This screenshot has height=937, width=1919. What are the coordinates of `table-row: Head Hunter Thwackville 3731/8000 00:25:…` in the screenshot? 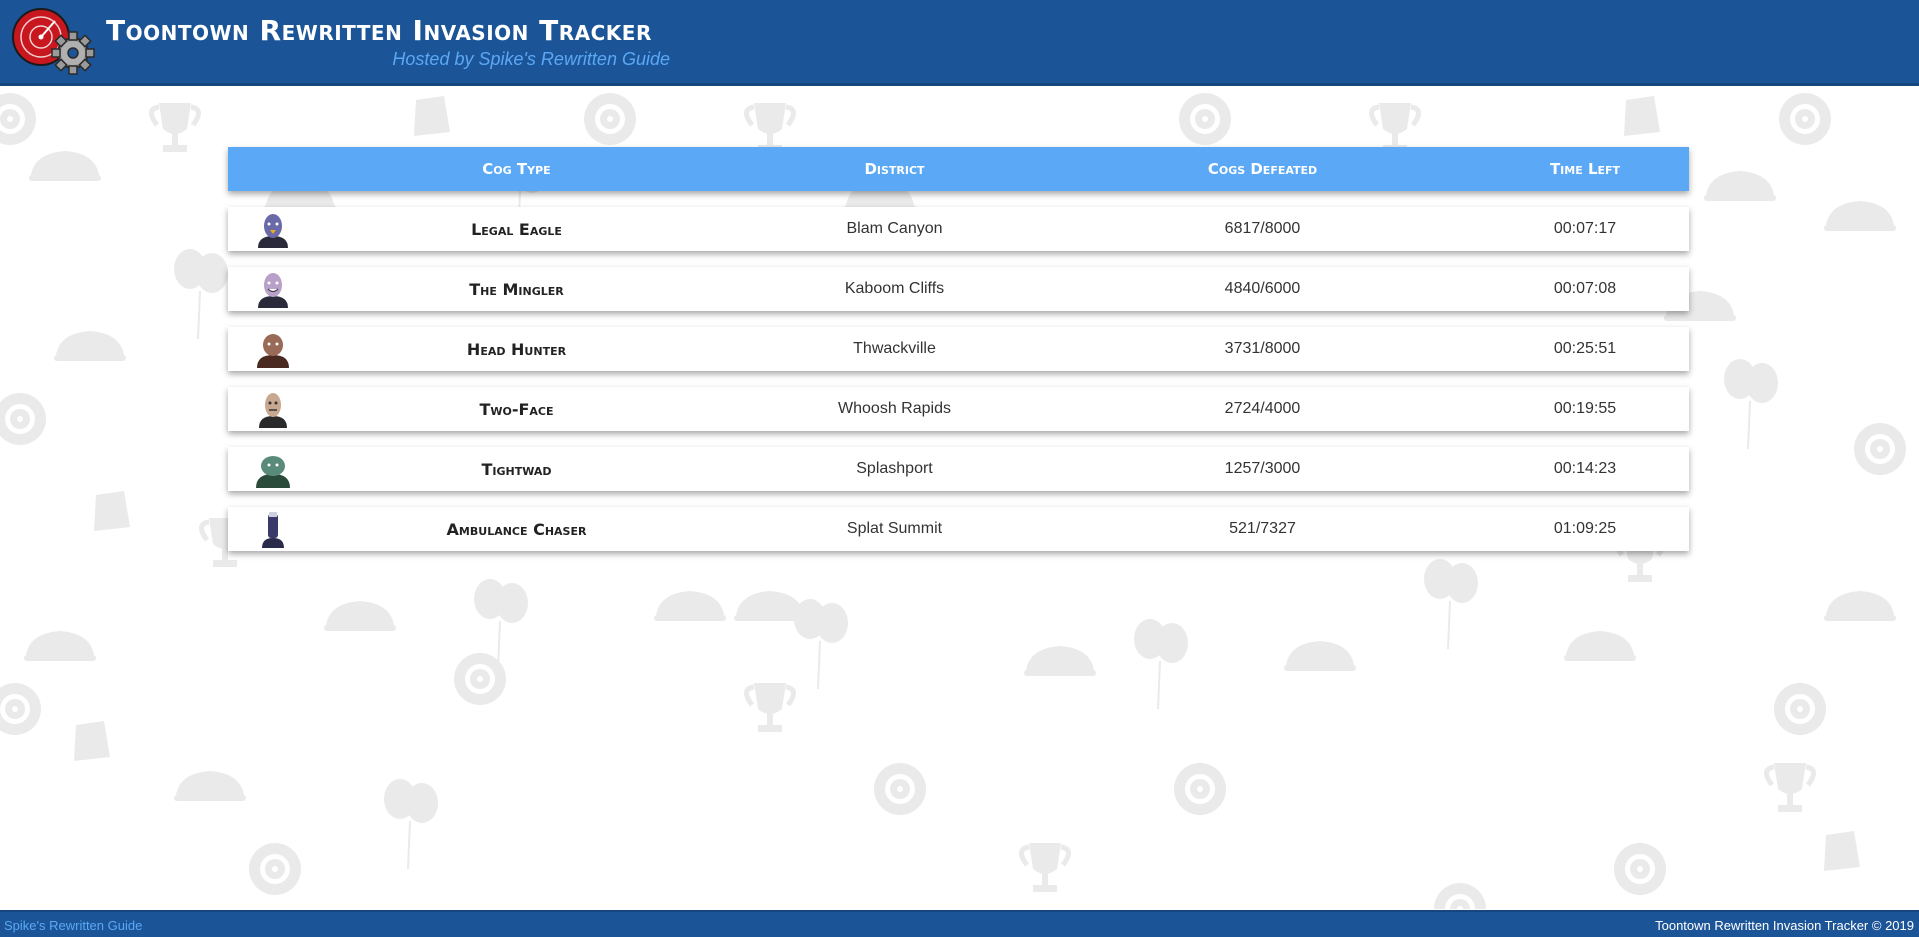 It's located at (958, 349).